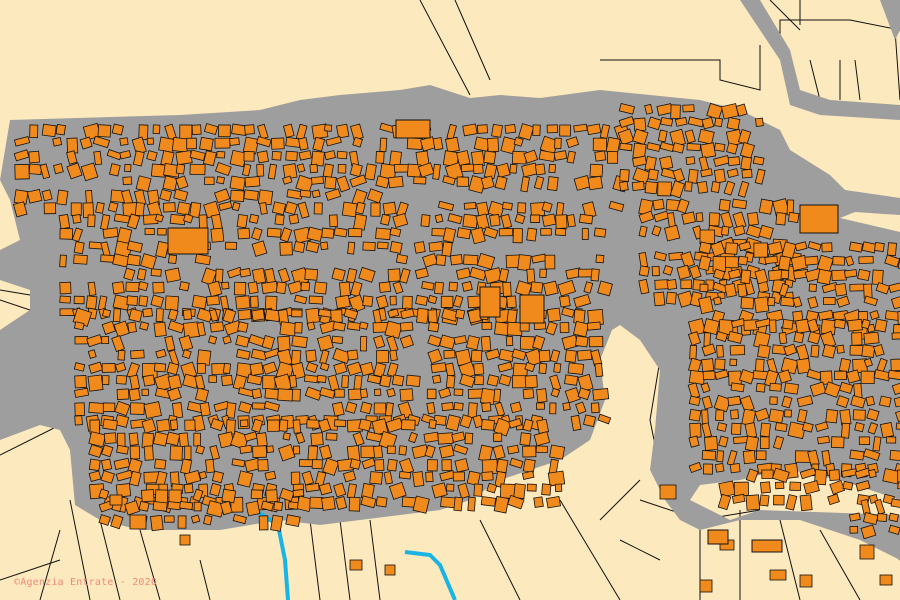 The image size is (900, 600). I want to click on map-attribution: ©Agenzia Entrate - 2020, so click(86, 582).